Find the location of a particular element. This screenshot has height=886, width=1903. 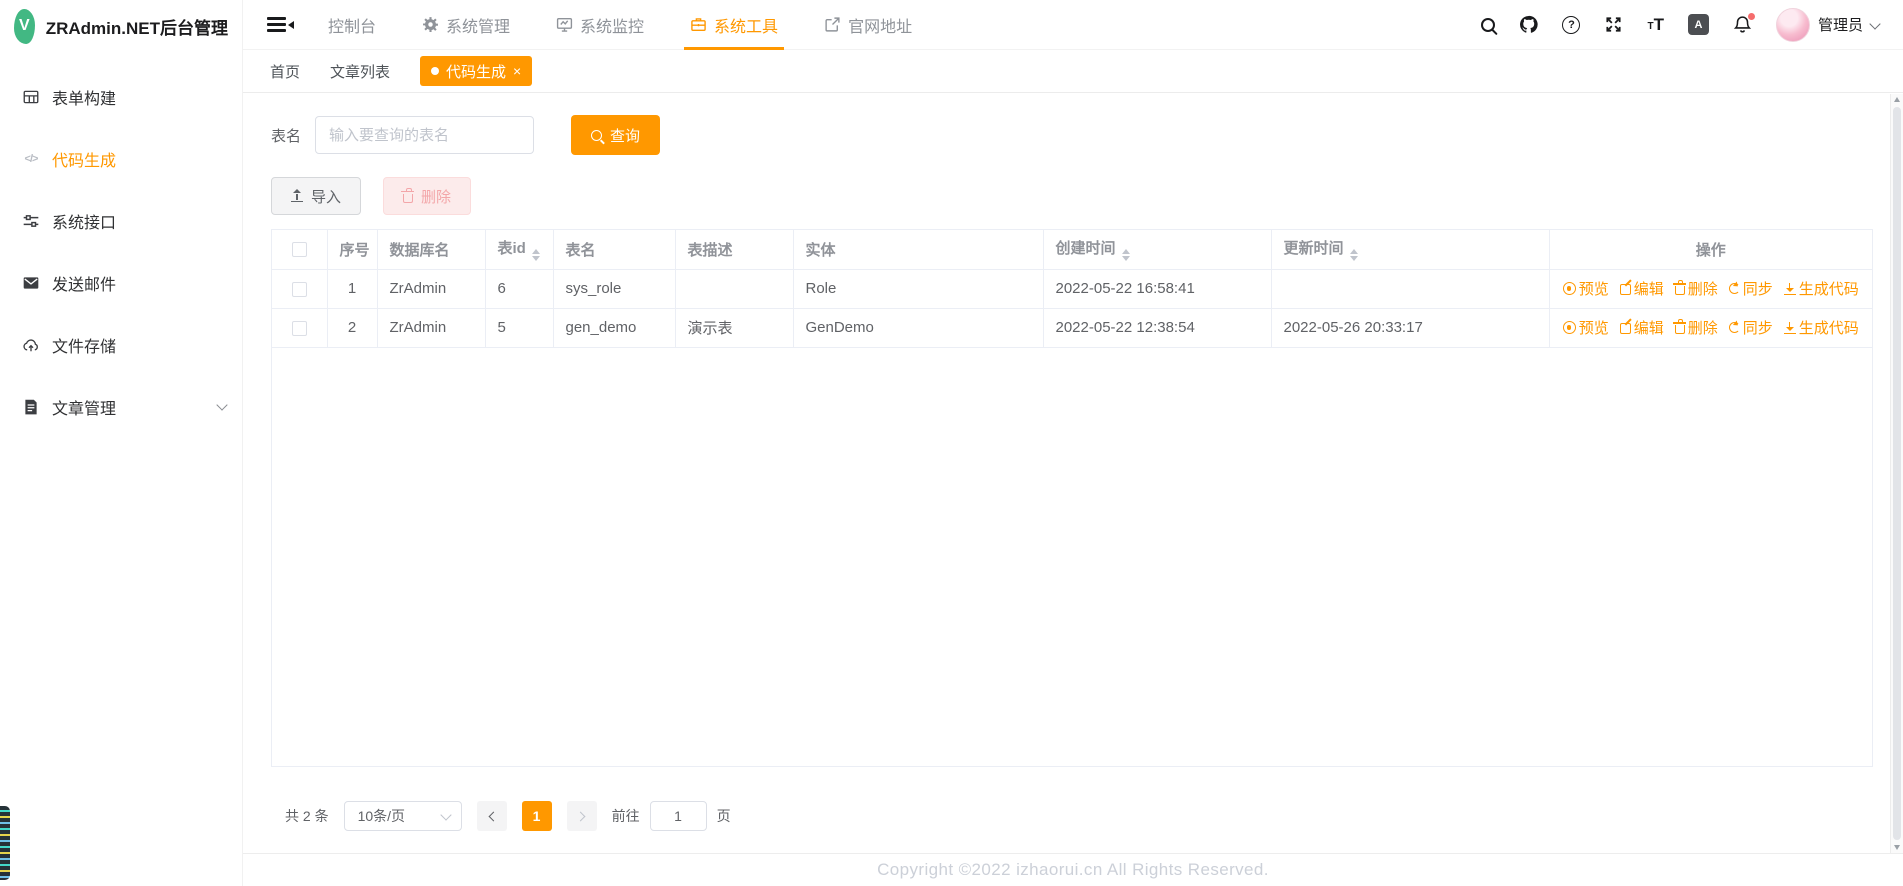

prev-page-button is located at coordinates (491, 816).